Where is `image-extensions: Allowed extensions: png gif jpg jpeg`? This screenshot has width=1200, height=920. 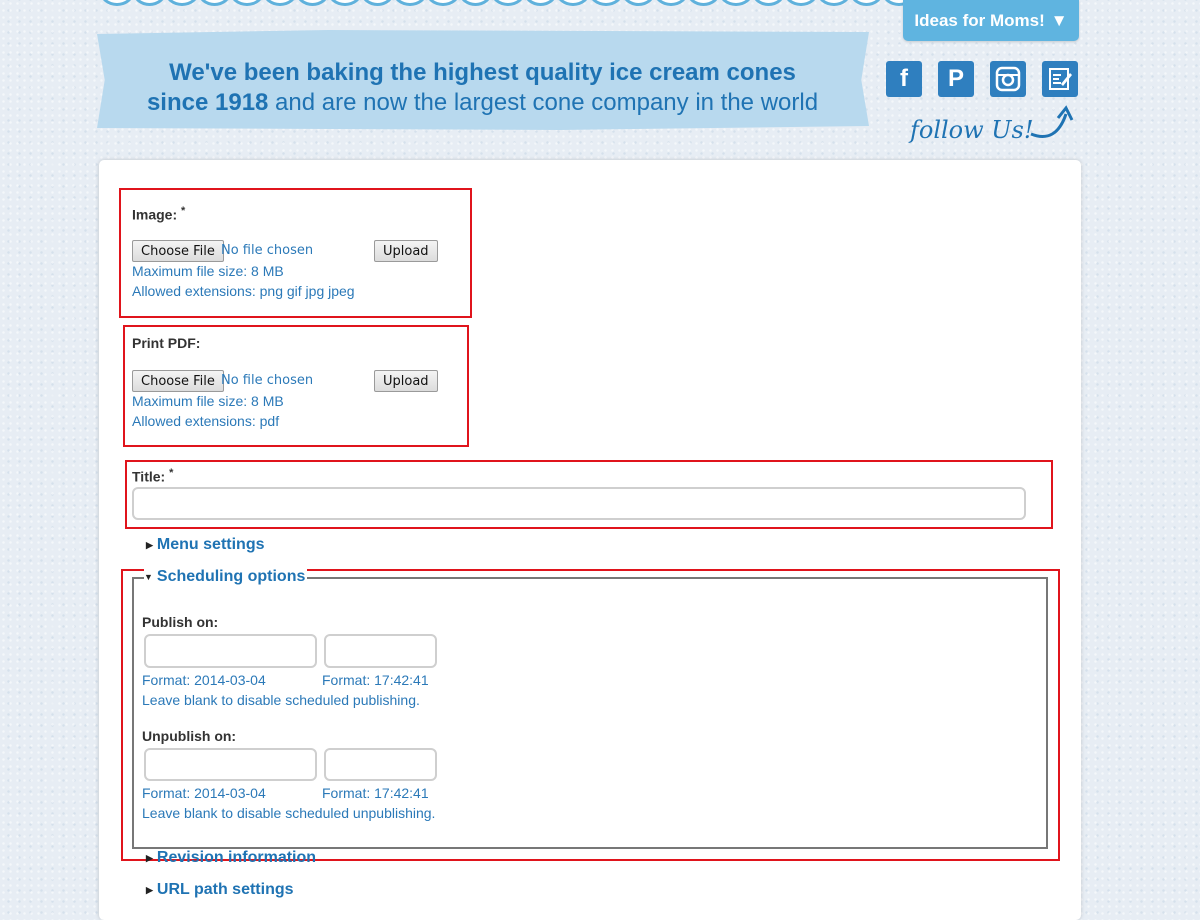
image-extensions: Allowed extensions: png gif jpg jpeg is located at coordinates (243, 291).